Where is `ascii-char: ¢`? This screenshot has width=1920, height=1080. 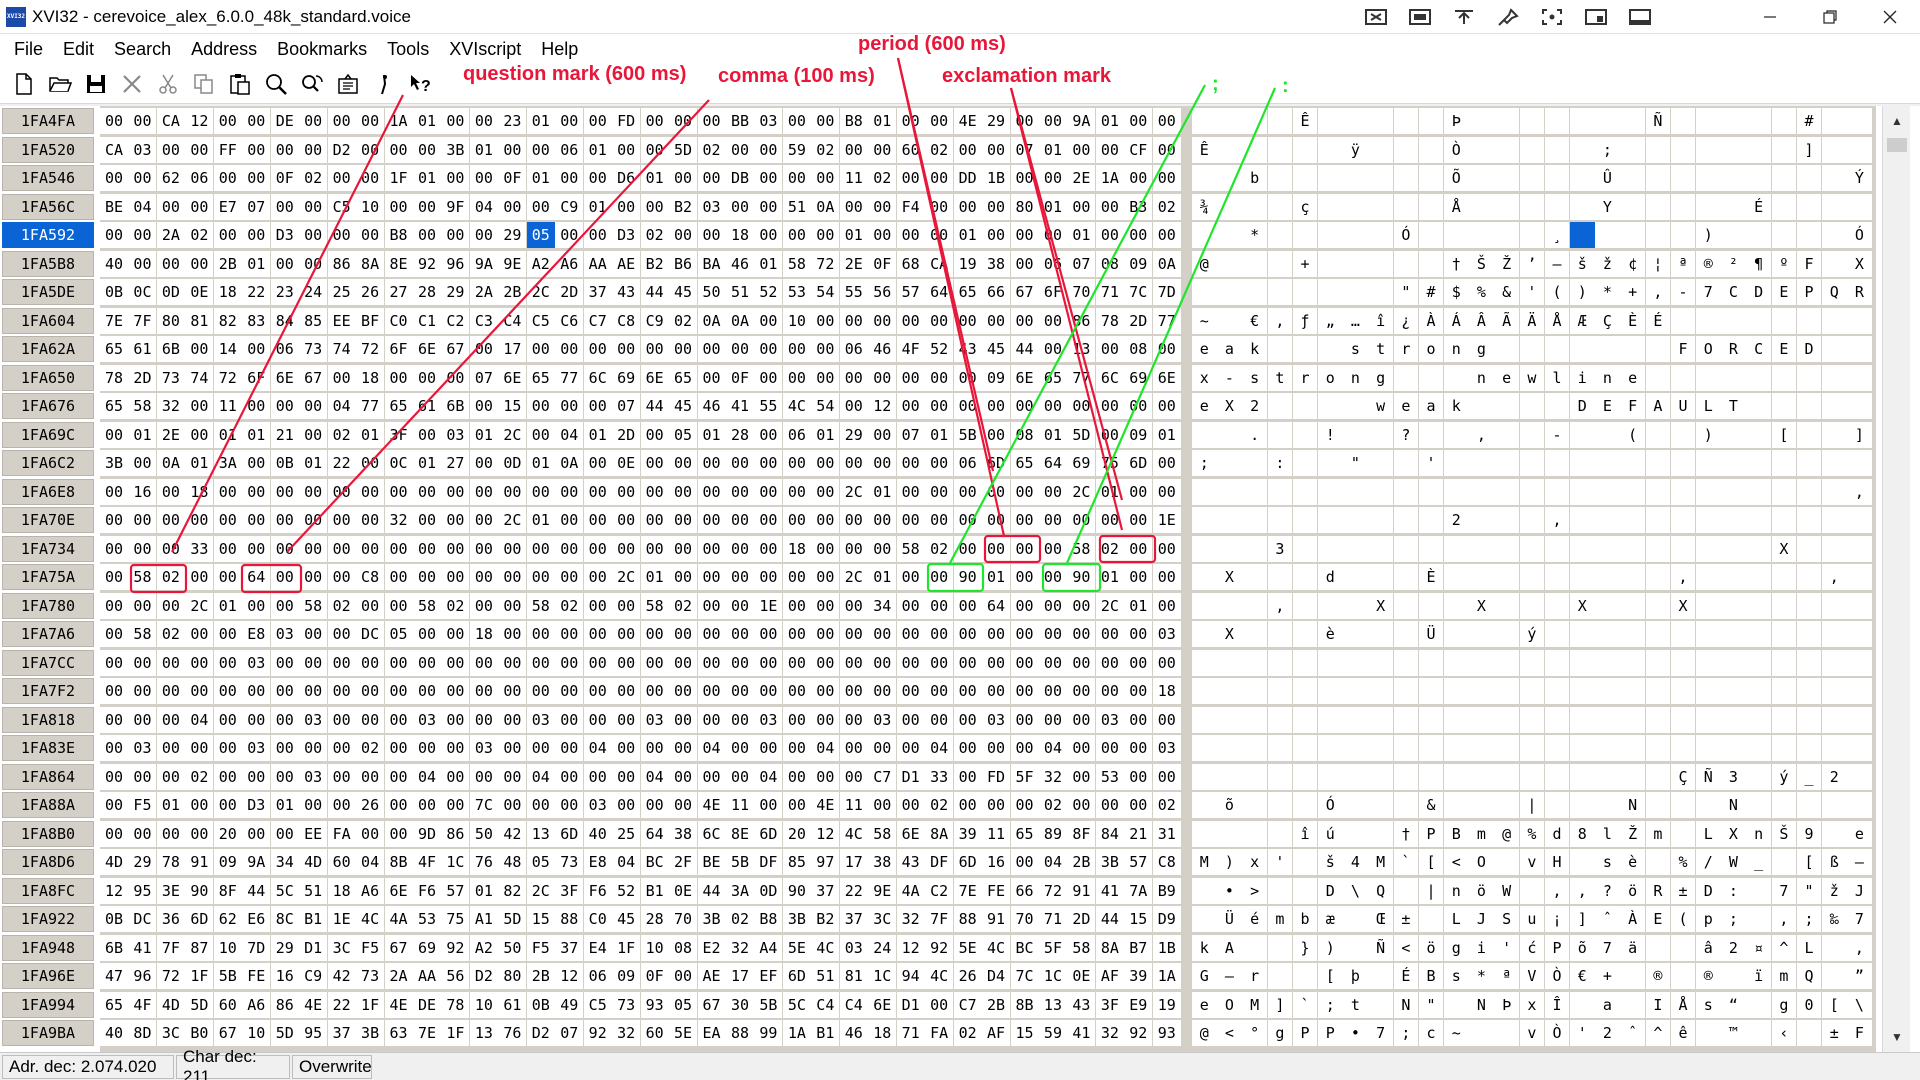 ascii-char: ¢ is located at coordinates (1632, 263).